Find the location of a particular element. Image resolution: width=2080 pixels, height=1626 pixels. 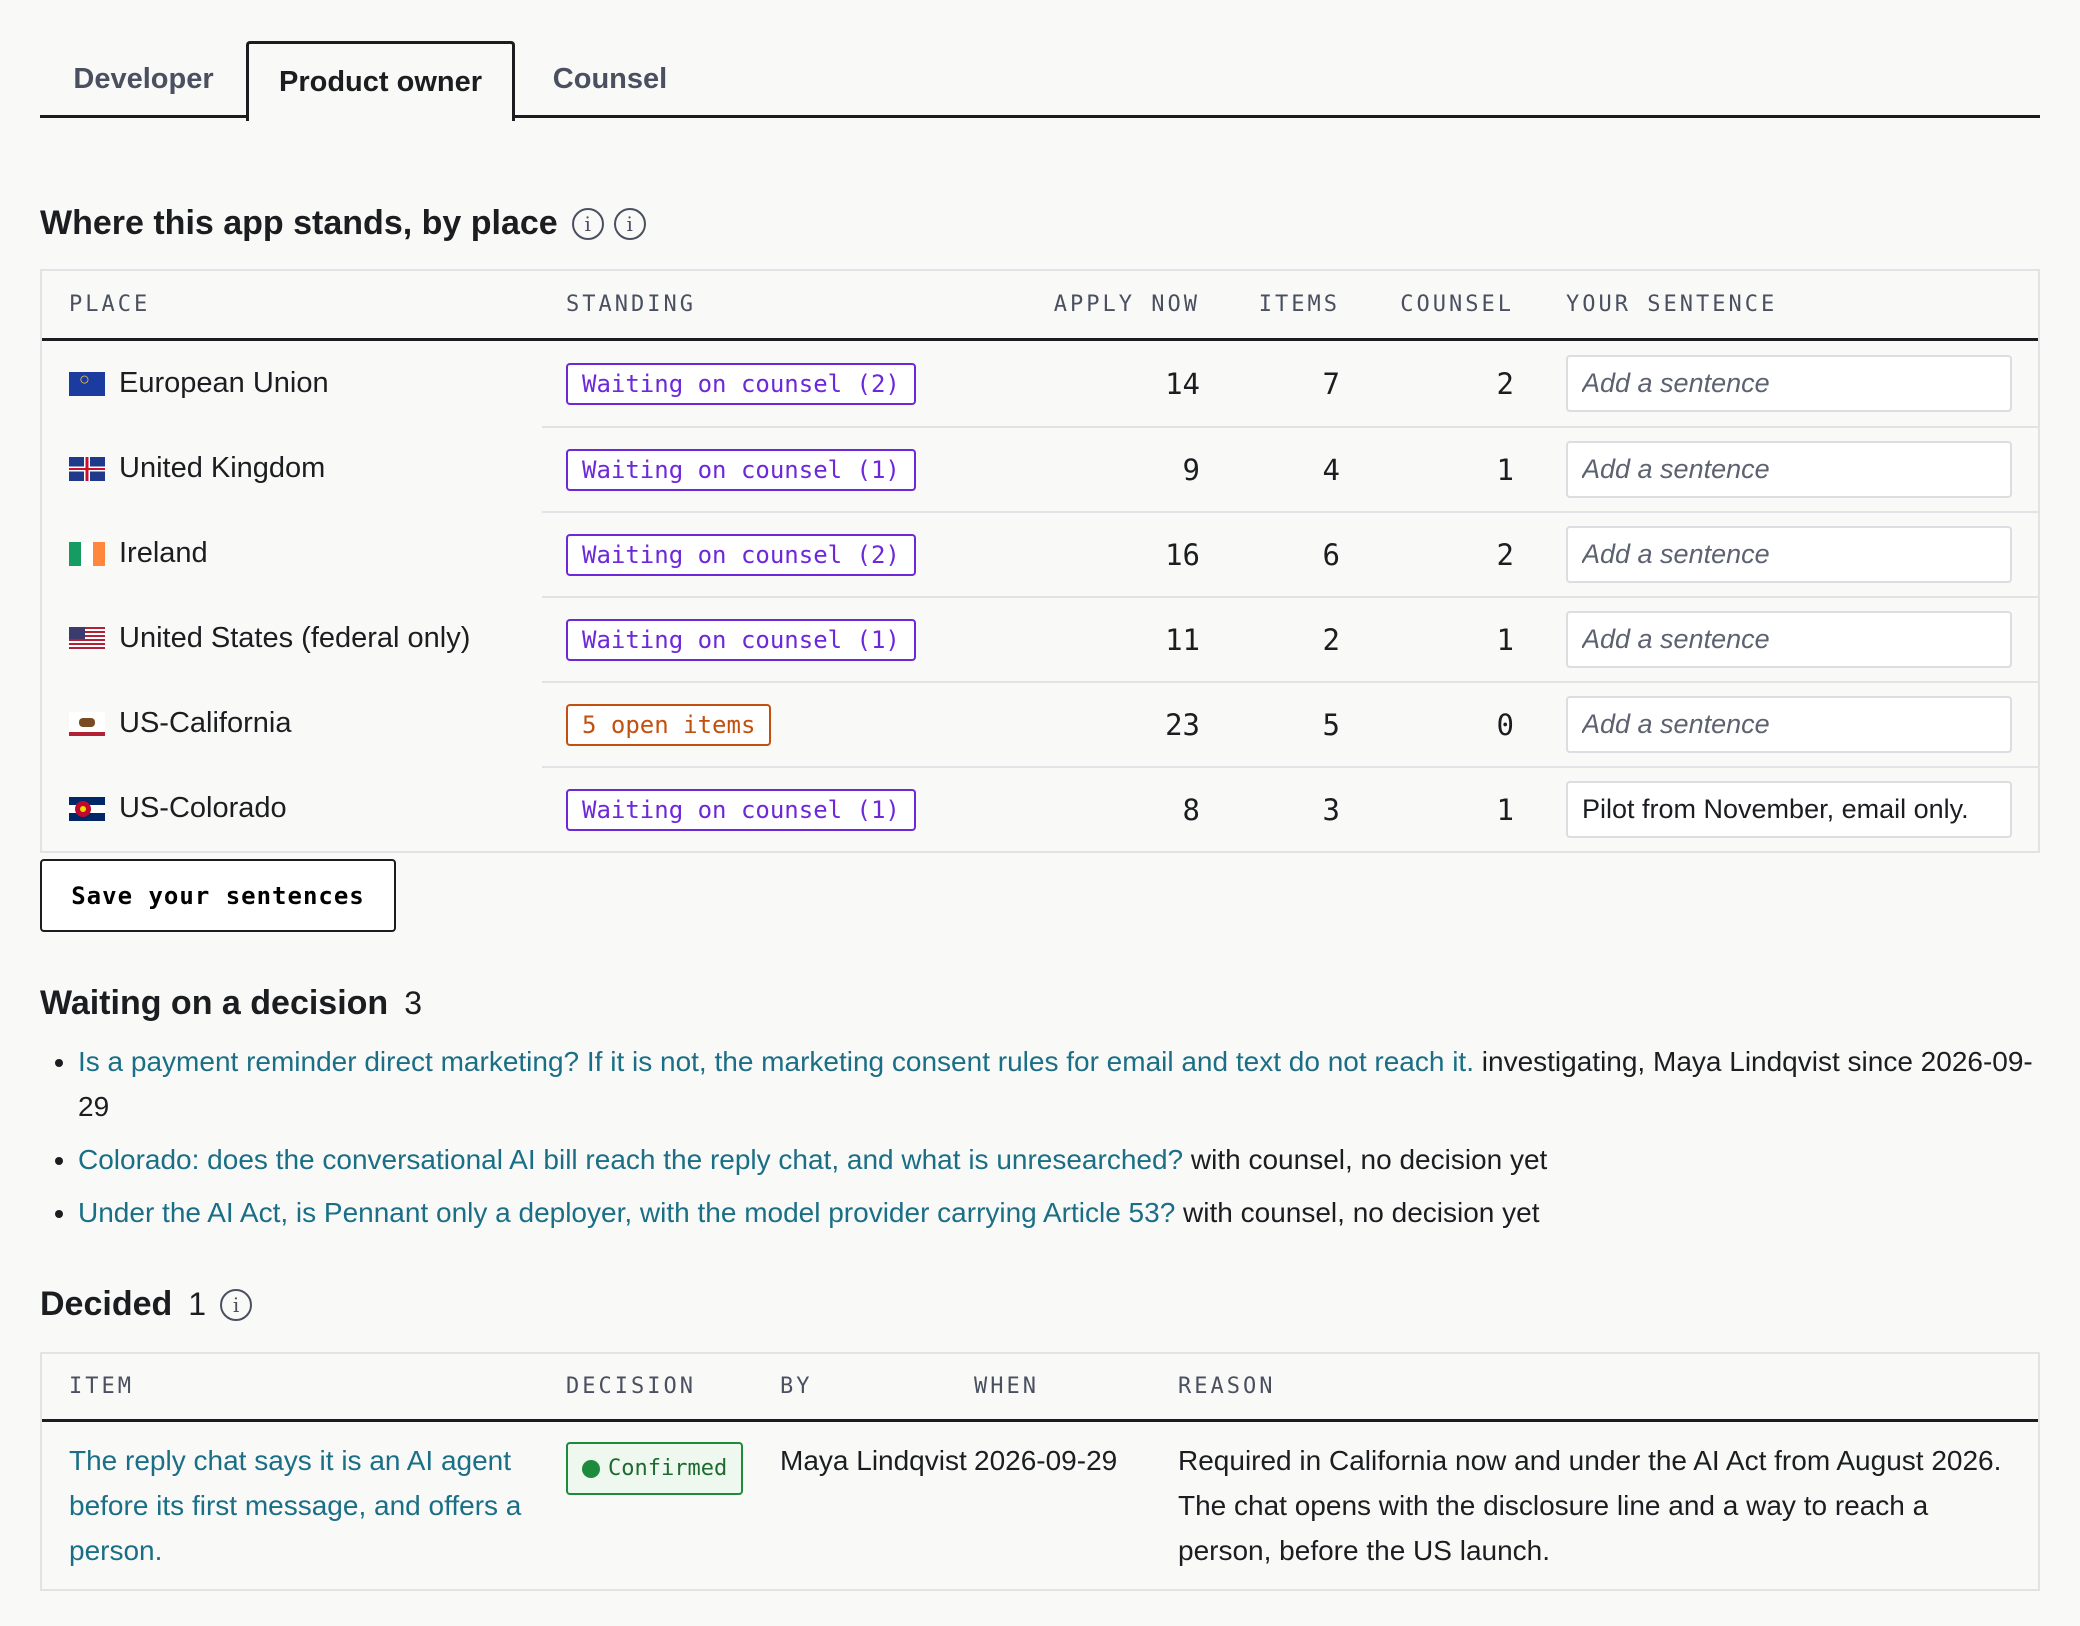

decided-when: 2026-09-29 is located at coordinates (1046, 1460).